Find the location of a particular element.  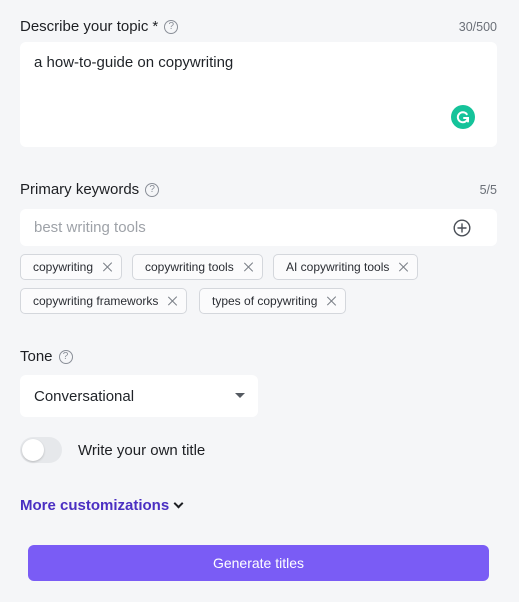

keyword-placeholder: best writing tools is located at coordinates (90, 227).